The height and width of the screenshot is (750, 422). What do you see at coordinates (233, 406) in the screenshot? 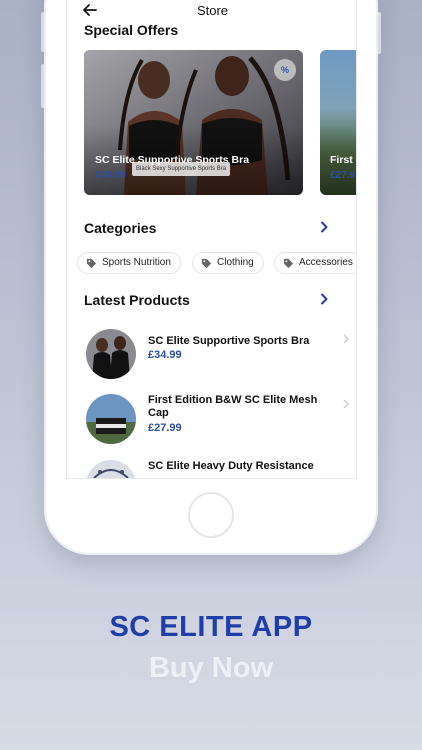
I see `product-name: First Edition B&W SC Elite Mesh Cap` at bounding box center [233, 406].